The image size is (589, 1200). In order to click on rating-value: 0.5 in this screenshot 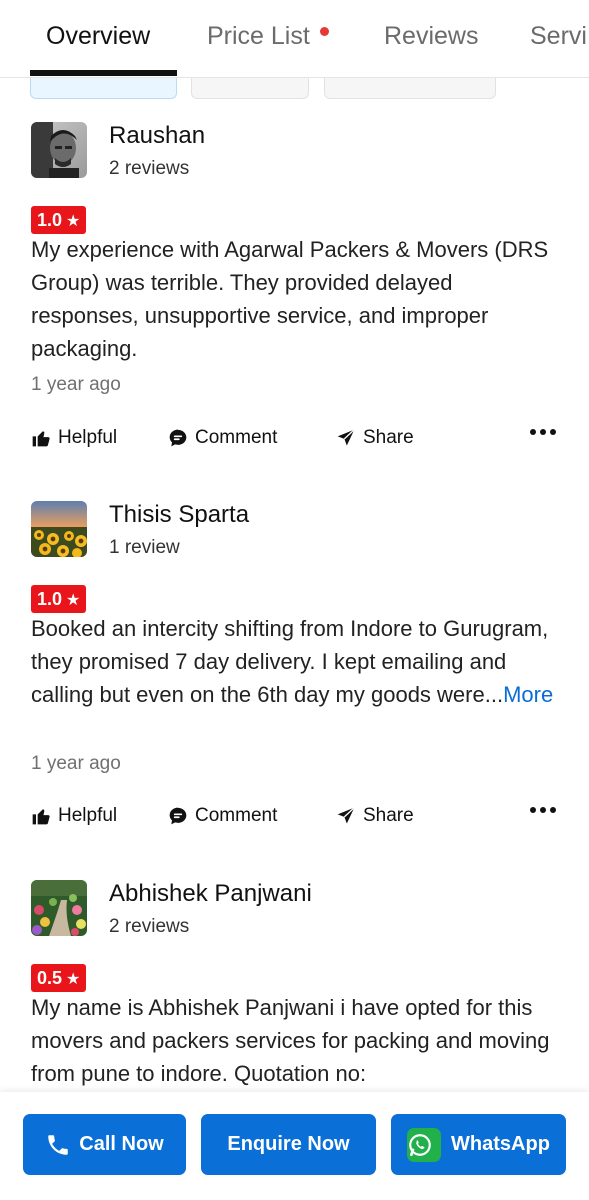, I will do `click(50, 978)`.